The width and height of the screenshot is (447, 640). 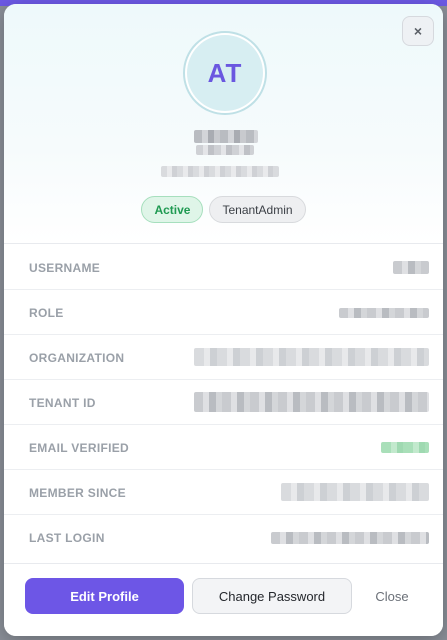 What do you see at coordinates (65, 267) in the screenshot?
I see `detail-label: USERNAME` at bounding box center [65, 267].